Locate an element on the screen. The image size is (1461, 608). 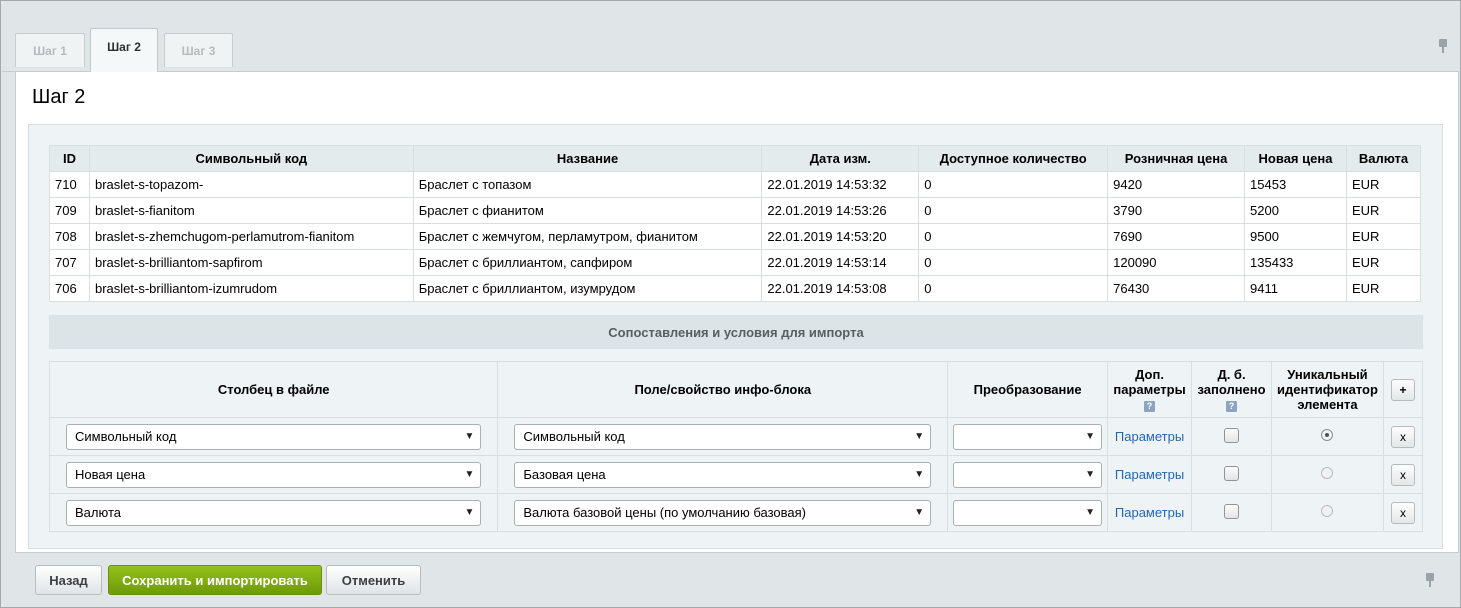
column-header-date: Дата изм. is located at coordinates (840, 158).